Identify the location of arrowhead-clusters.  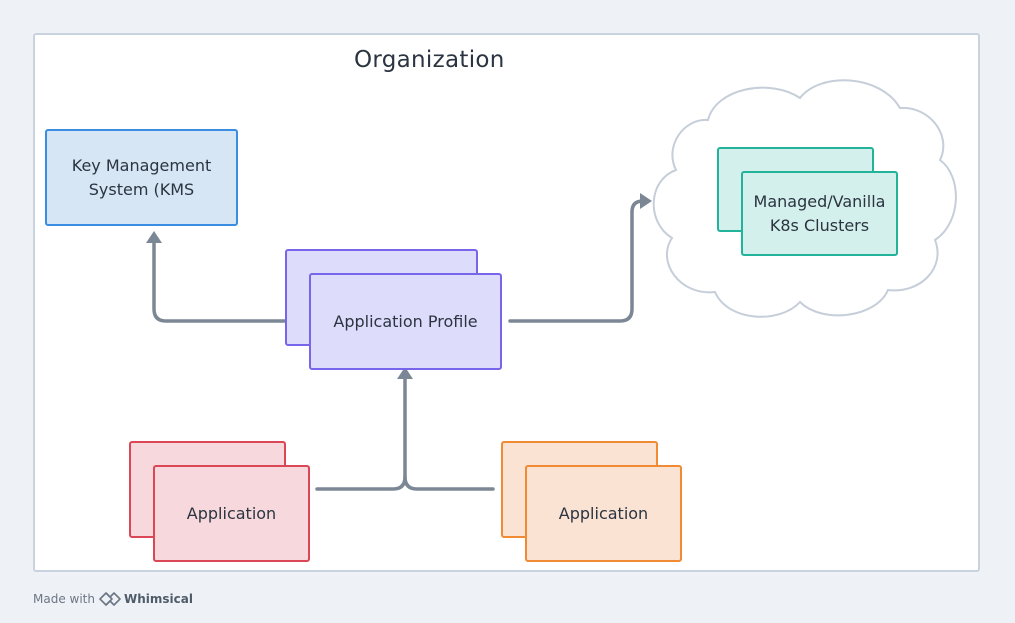
(646, 201).